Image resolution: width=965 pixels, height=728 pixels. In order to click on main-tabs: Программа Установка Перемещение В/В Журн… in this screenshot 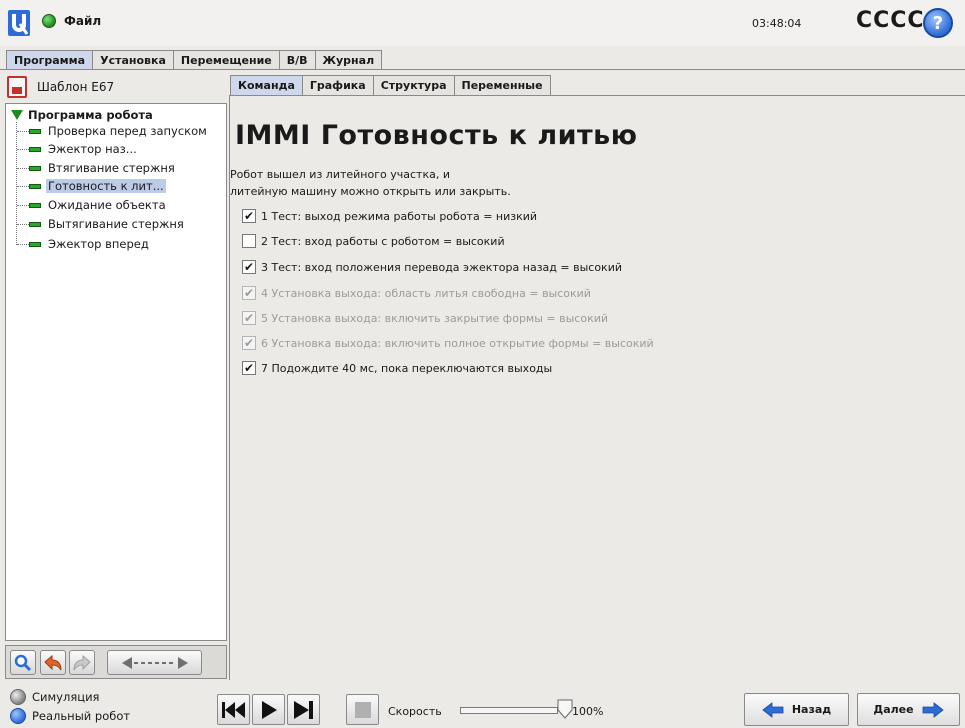, I will do `click(194, 60)`.